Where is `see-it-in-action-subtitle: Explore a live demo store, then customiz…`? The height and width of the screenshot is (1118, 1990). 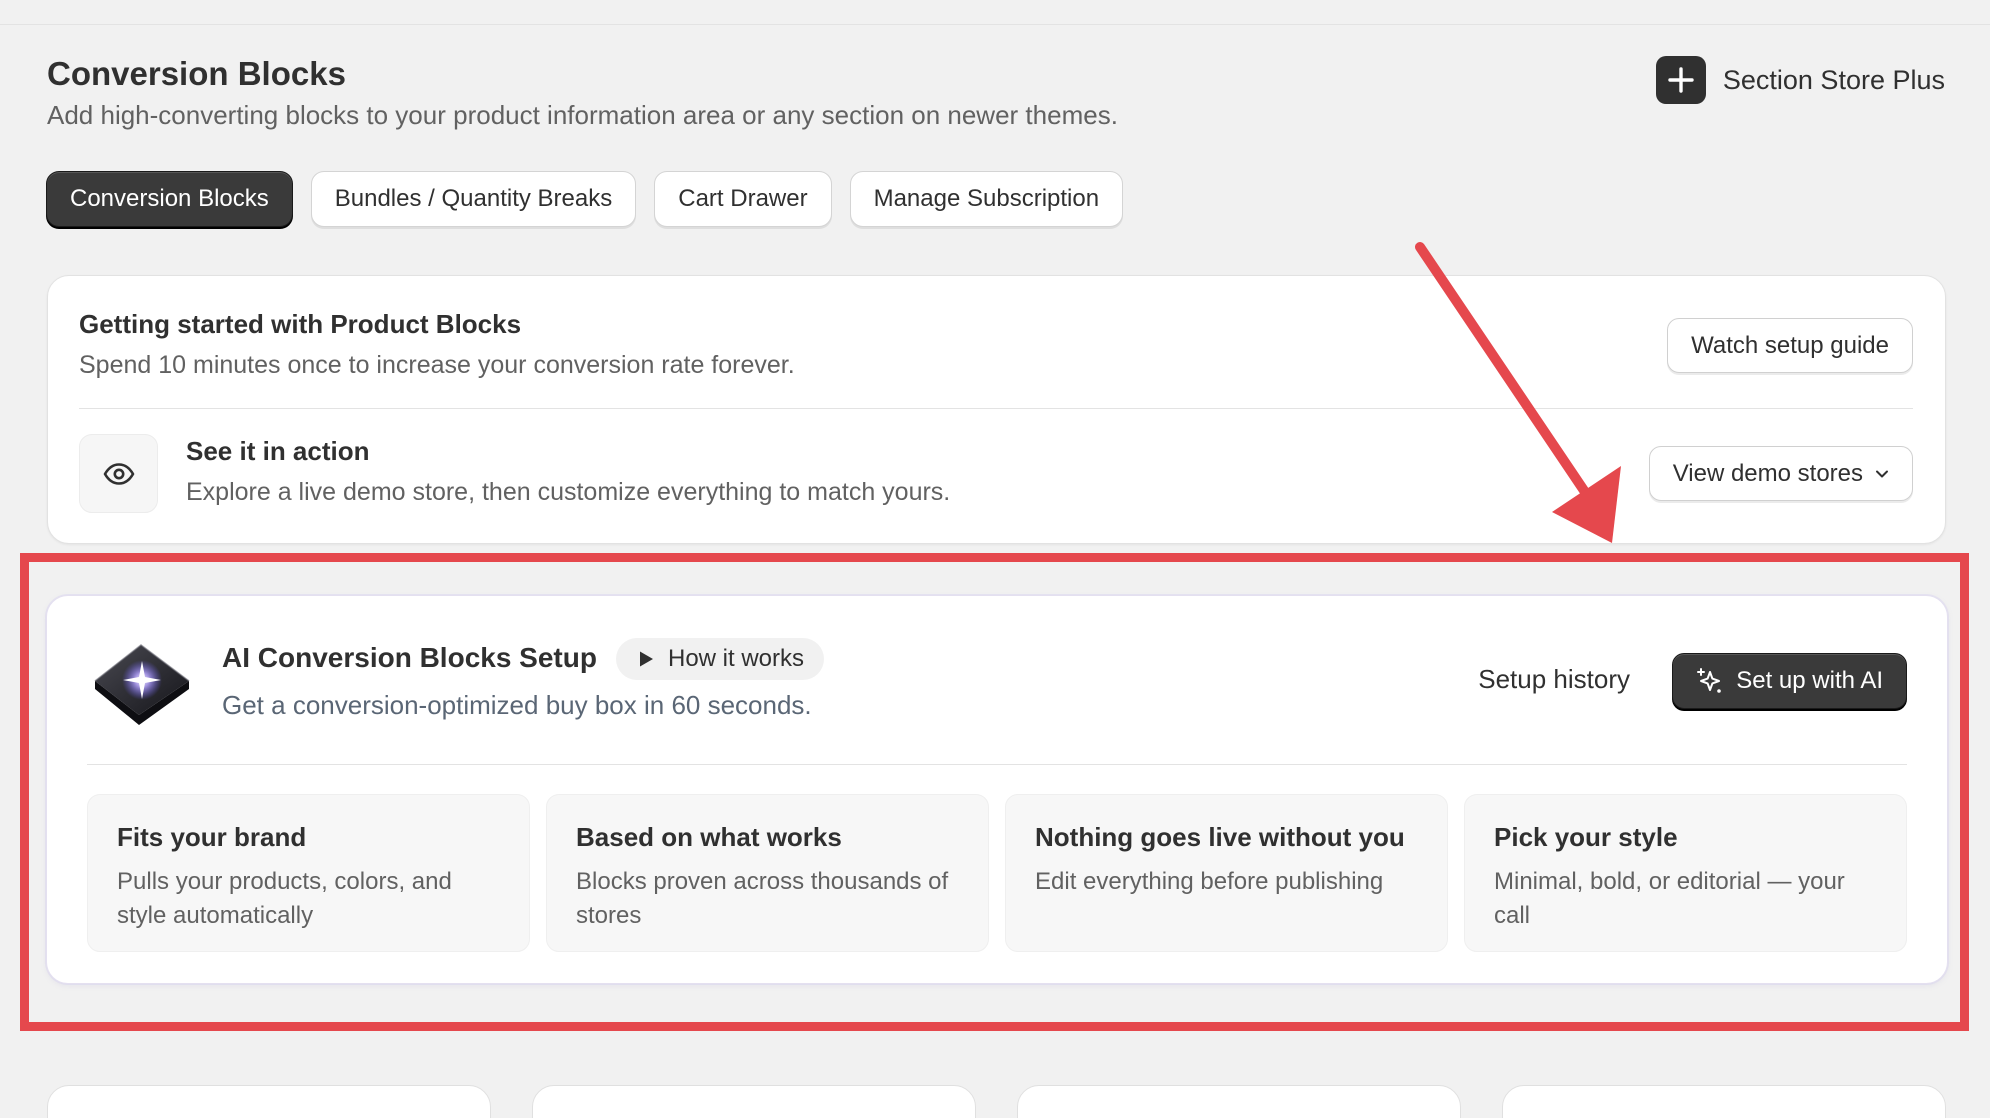
see-it-in-action-subtitle: Explore a live demo store, then customiz… is located at coordinates (568, 492).